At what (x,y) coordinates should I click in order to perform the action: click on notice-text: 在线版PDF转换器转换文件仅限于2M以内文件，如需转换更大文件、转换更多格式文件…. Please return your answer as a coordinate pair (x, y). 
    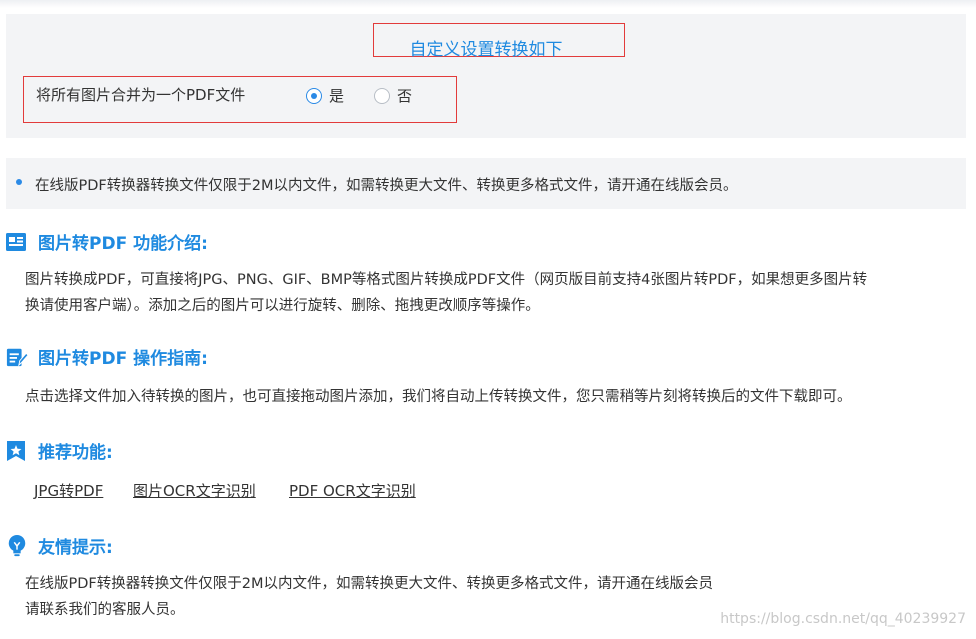
    Looking at the image, I should click on (386, 186).